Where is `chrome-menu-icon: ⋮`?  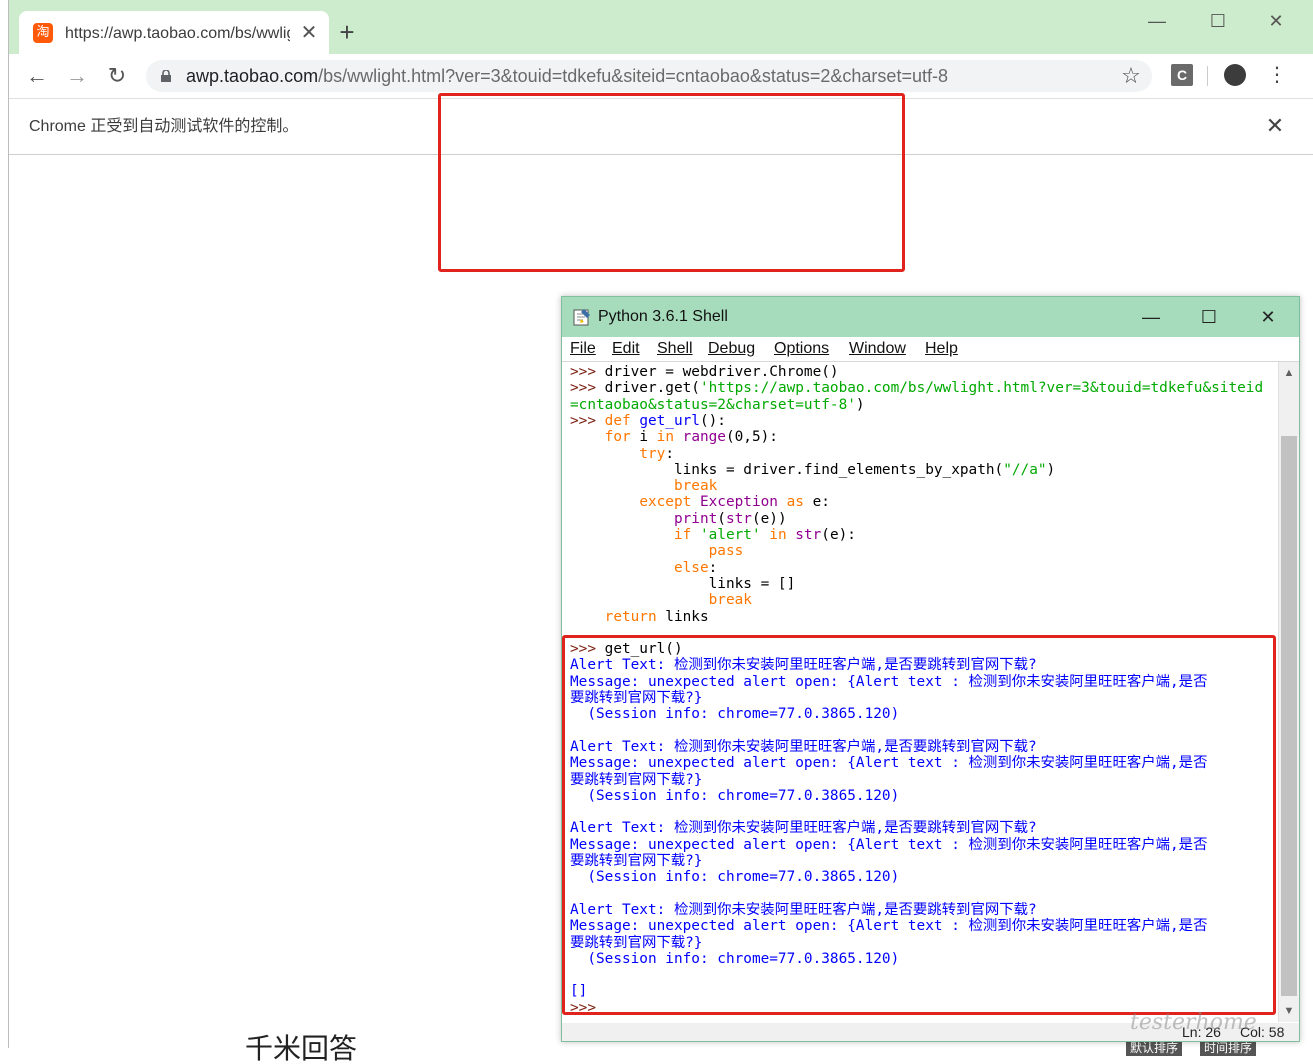 chrome-menu-icon: ⋮ is located at coordinates (1277, 75).